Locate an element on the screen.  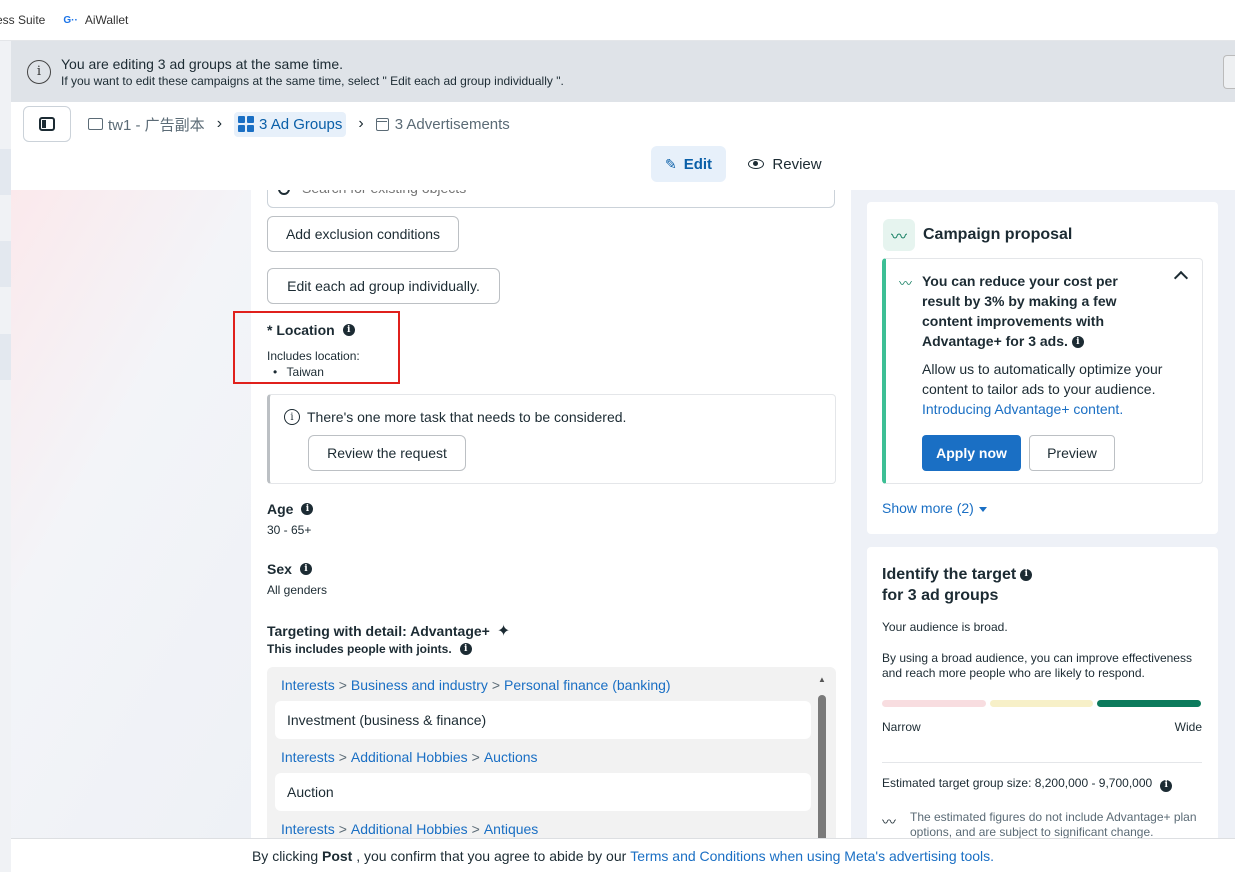
list-item: Investment (business & finance) is located at coordinates (543, 720).